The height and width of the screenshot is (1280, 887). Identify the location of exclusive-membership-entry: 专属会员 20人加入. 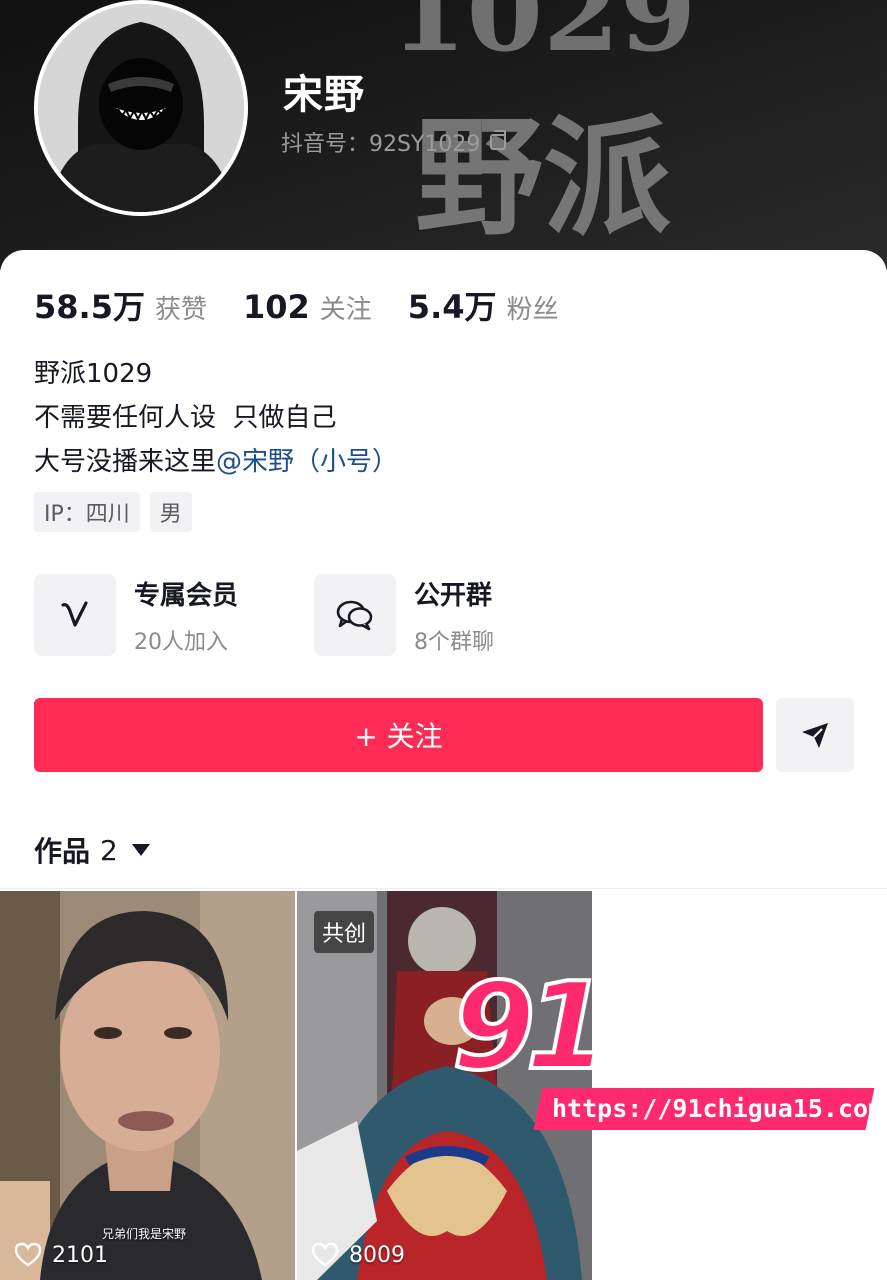
(136, 615).